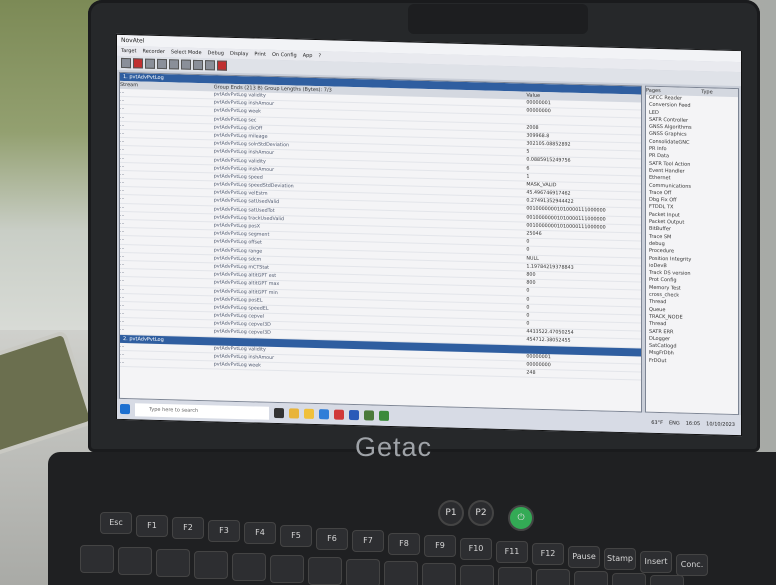 The image size is (776, 585). I want to click on side-list-item: FrDOut, so click(692, 362).